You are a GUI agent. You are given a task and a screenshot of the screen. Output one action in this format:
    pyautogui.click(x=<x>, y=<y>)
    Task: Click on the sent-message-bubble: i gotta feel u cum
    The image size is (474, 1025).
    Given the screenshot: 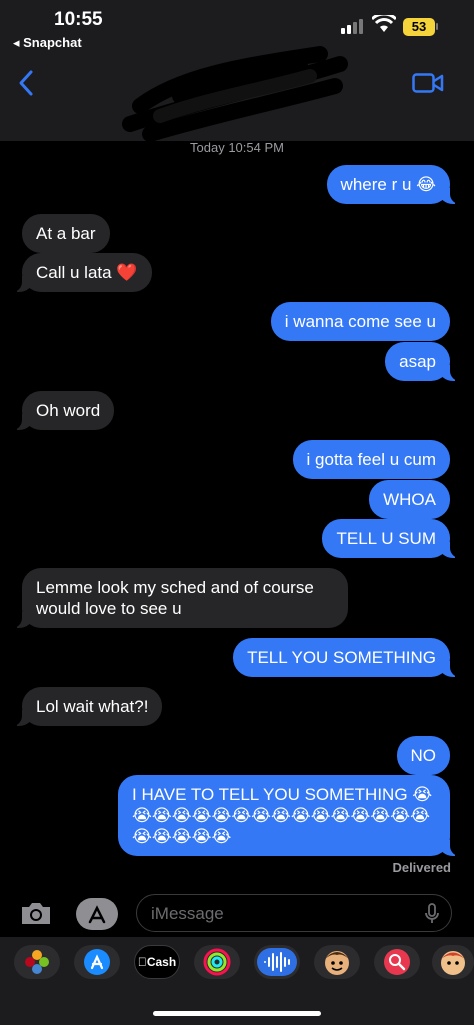 What is the action you would take?
    pyautogui.click(x=371, y=459)
    